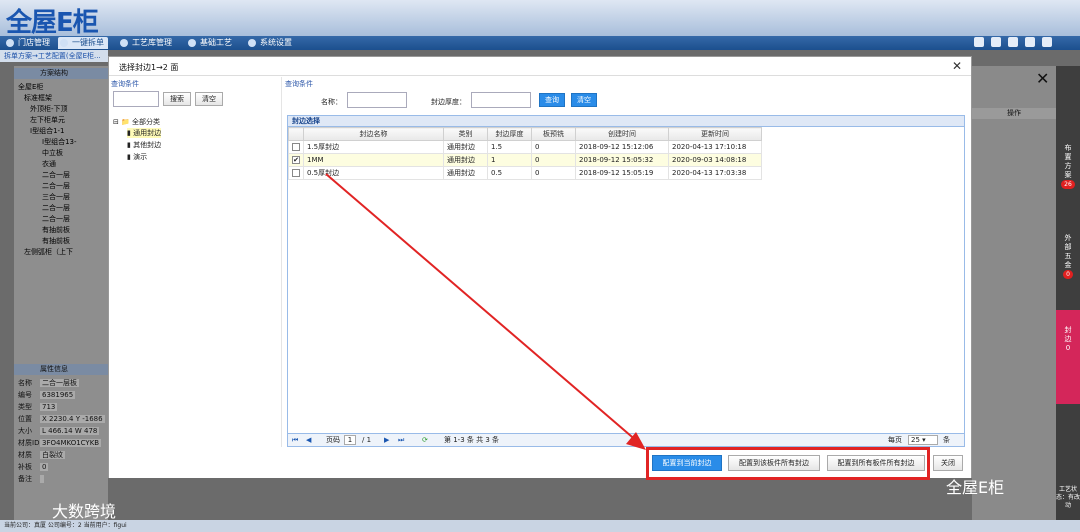  What do you see at coordinates (84, 511) in the screenshot?
I see `watermark-left: 大数跨境` at bounding box center [84, 511].